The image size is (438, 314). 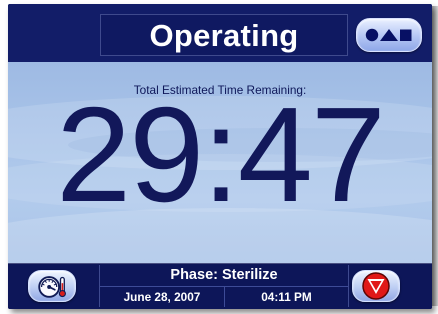 I want to click on gauge-button, so click(x=52, y=286).